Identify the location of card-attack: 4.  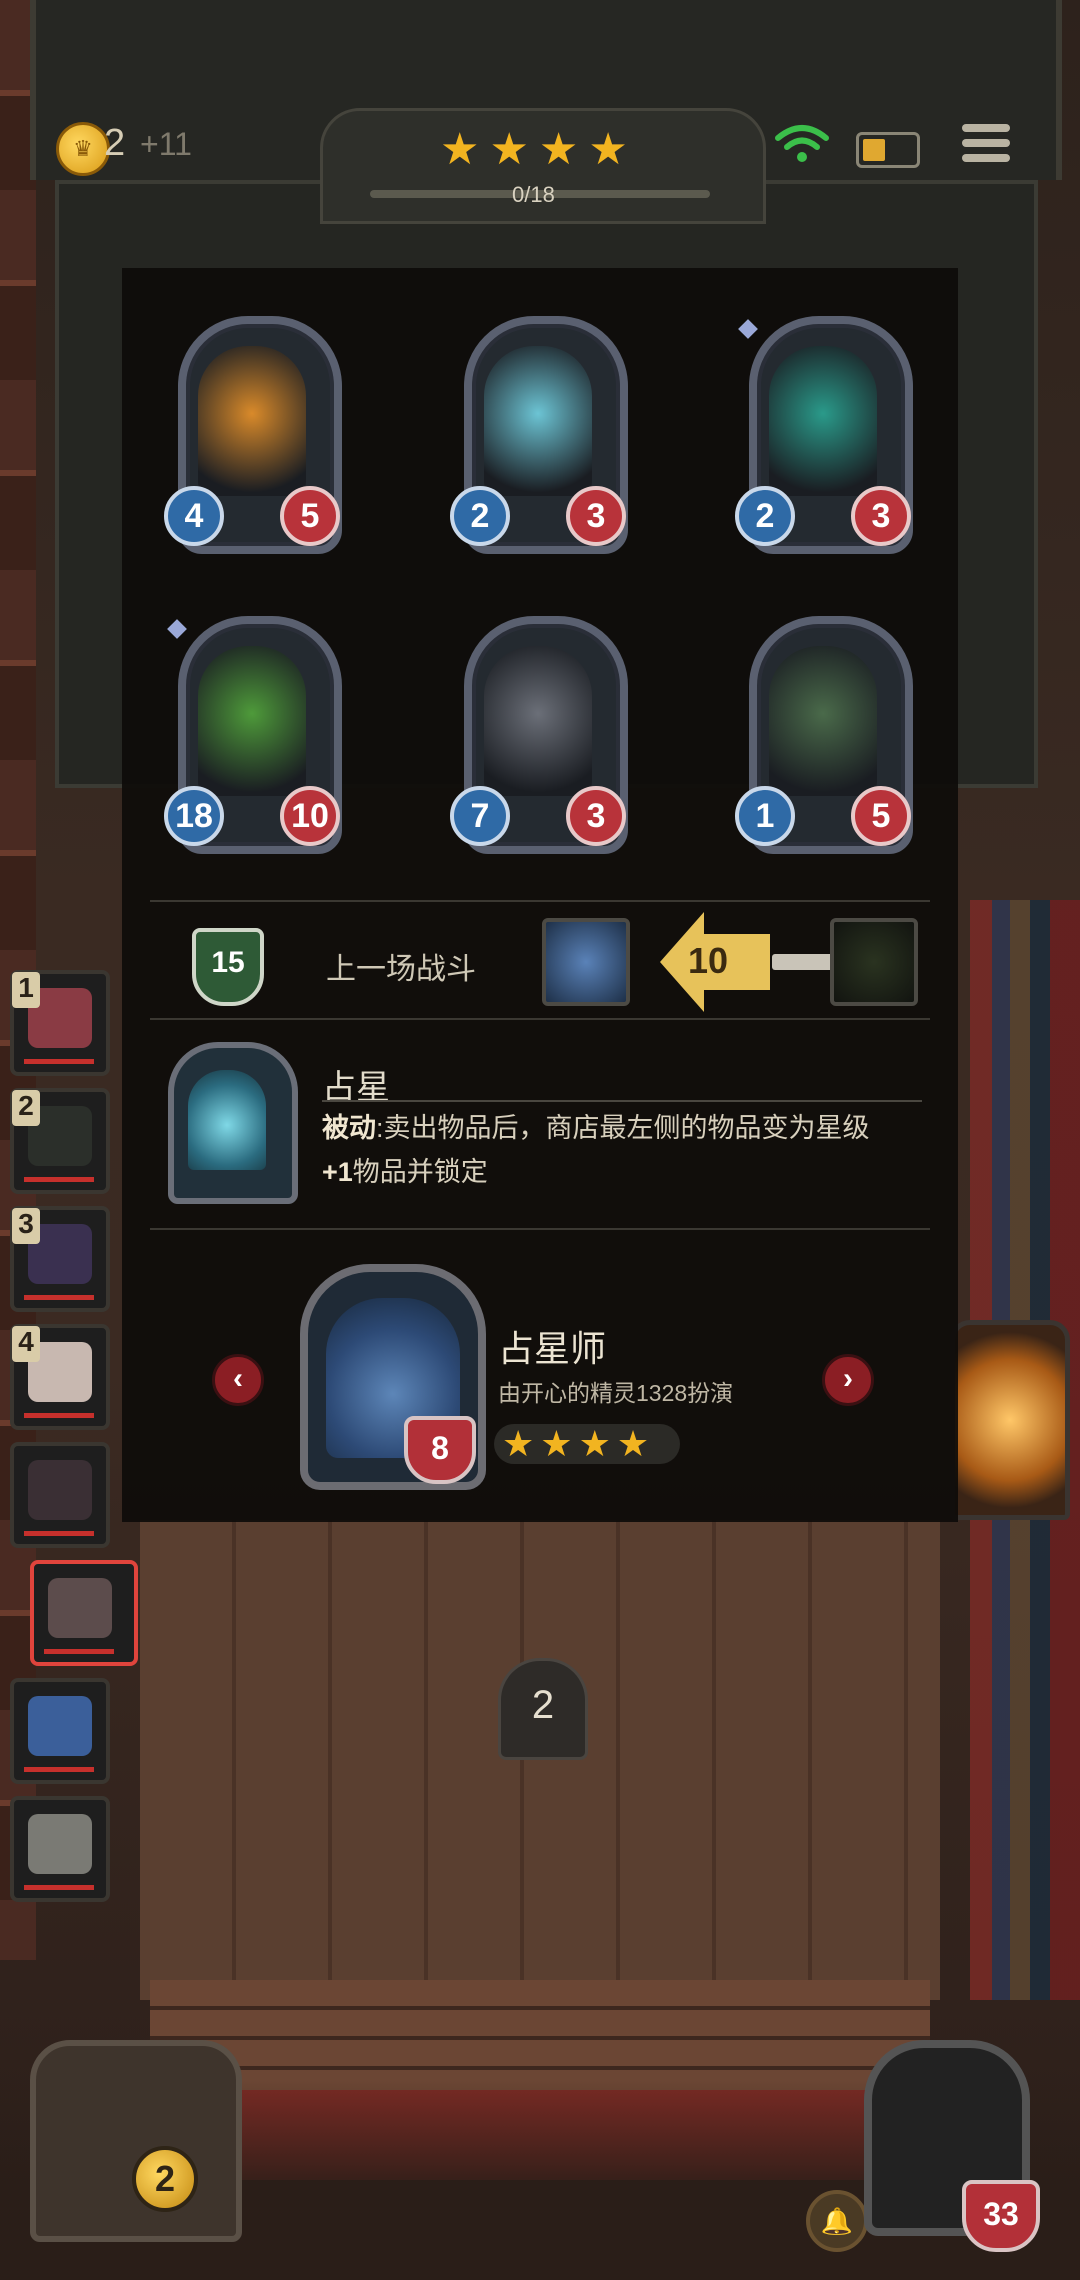
(194, 516).